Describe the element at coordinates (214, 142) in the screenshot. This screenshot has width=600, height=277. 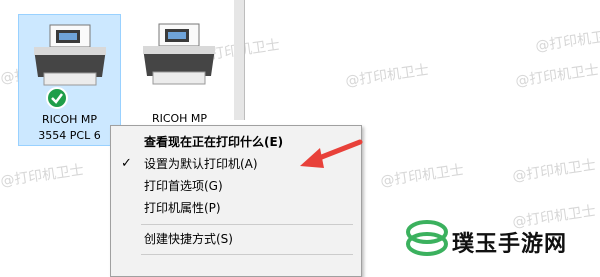
I see `menu-item-label: 查看现在正在打印什么(E)` at that location.